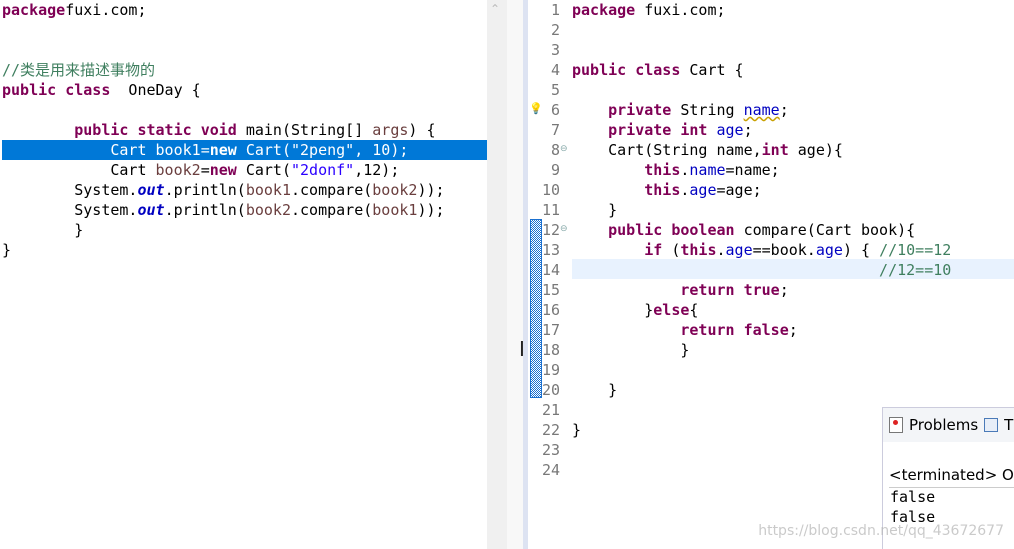  Describe the element at coordinates (164, 130) in the screenshot. I see `keyword: static` at that location.